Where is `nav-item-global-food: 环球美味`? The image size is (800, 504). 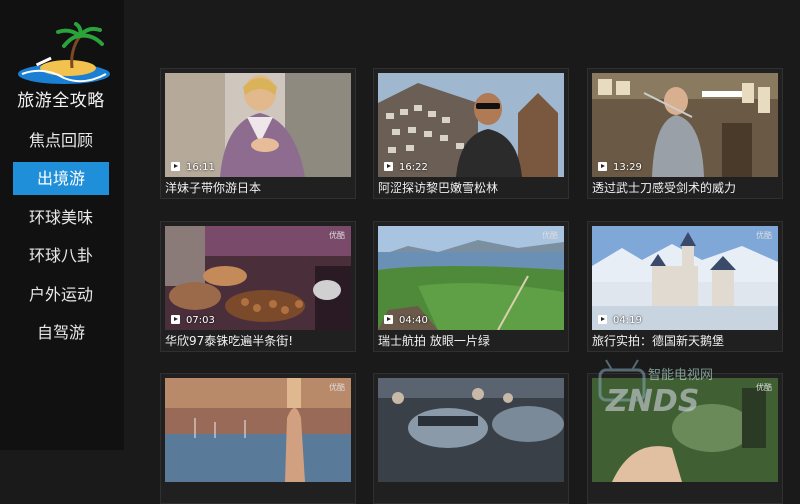
nav-item-global-food: 环球美味 is located at coordinates (61, 217).